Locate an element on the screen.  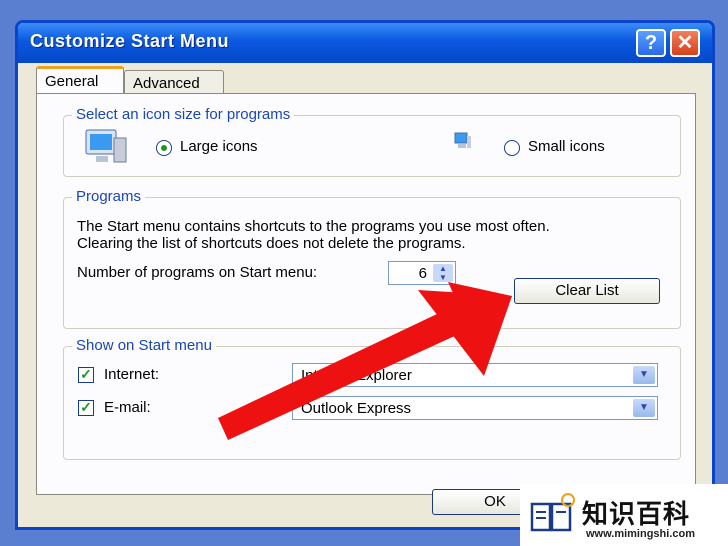
book-lightbulb-icon is located at coordinates (552, 512).